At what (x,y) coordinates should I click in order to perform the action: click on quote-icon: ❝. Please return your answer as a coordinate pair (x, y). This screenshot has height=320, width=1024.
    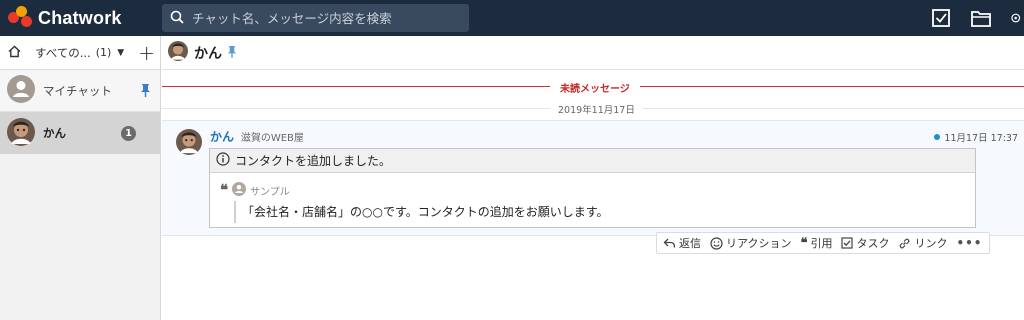
    Looking at the image, I should click on (804, 243).